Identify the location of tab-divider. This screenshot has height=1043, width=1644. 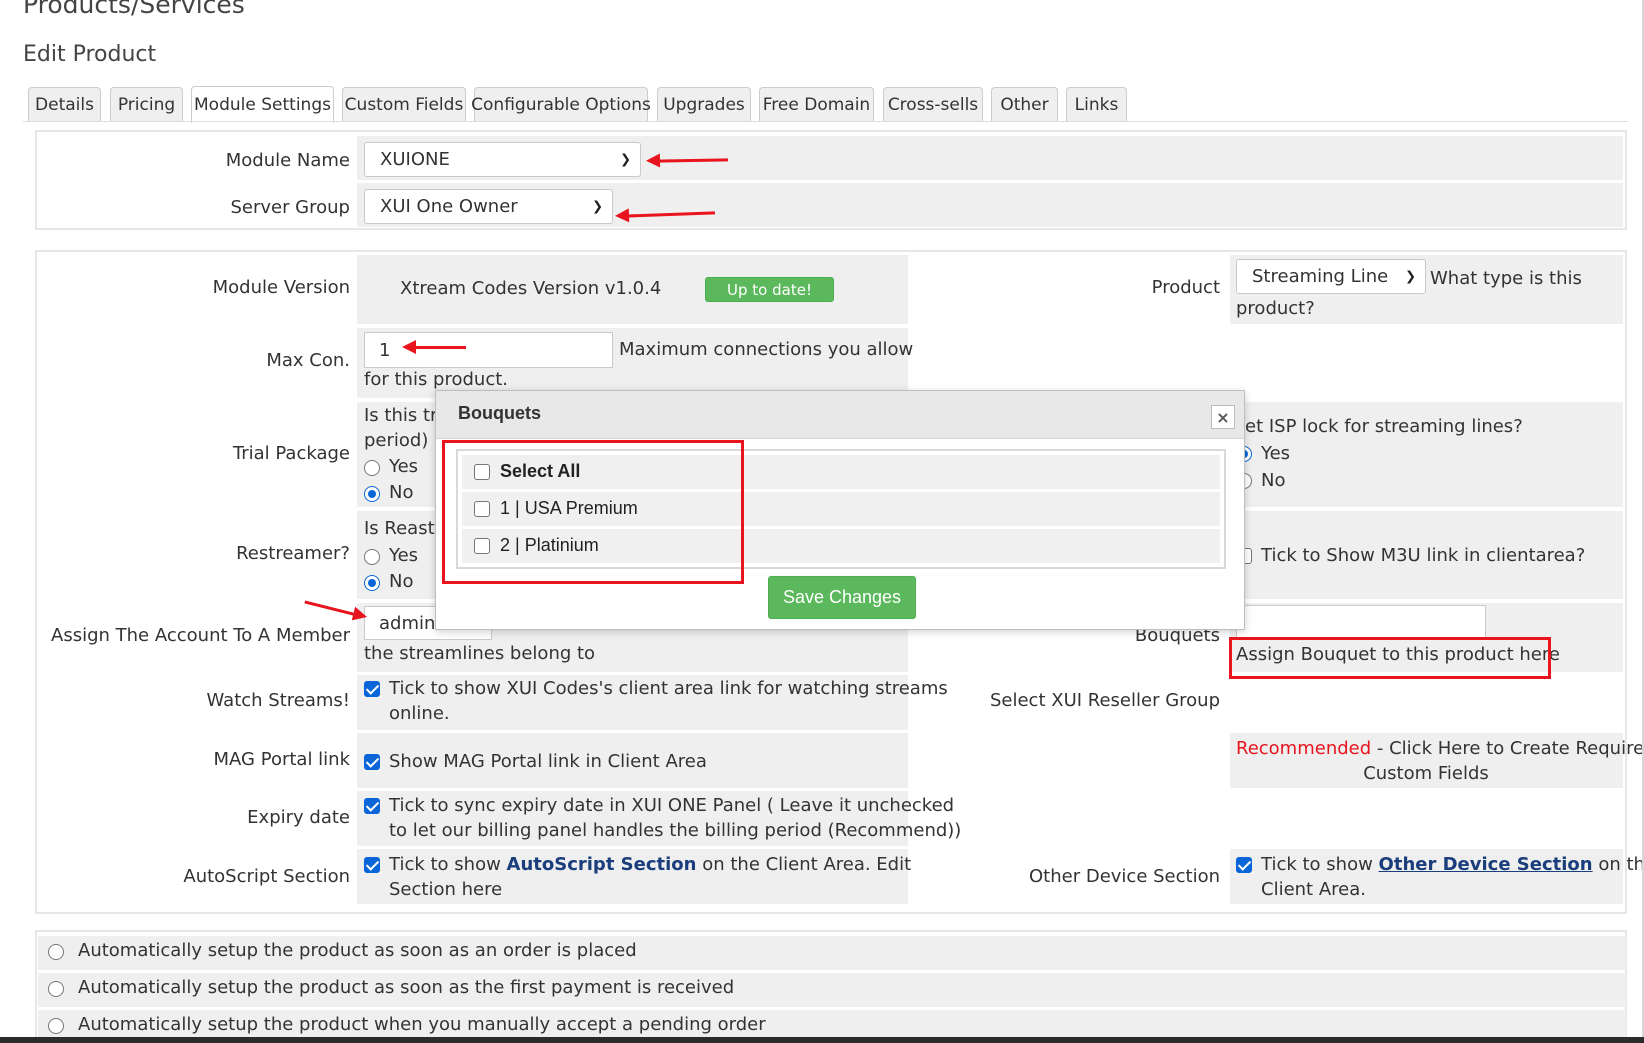
(825, 121).